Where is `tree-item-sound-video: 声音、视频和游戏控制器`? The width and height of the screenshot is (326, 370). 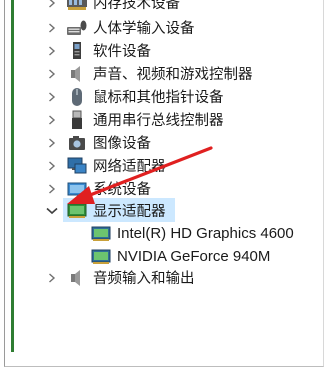 tree-item-sound-video: 声音、视频和游戏控制器 is located at coordinates (164, 73).